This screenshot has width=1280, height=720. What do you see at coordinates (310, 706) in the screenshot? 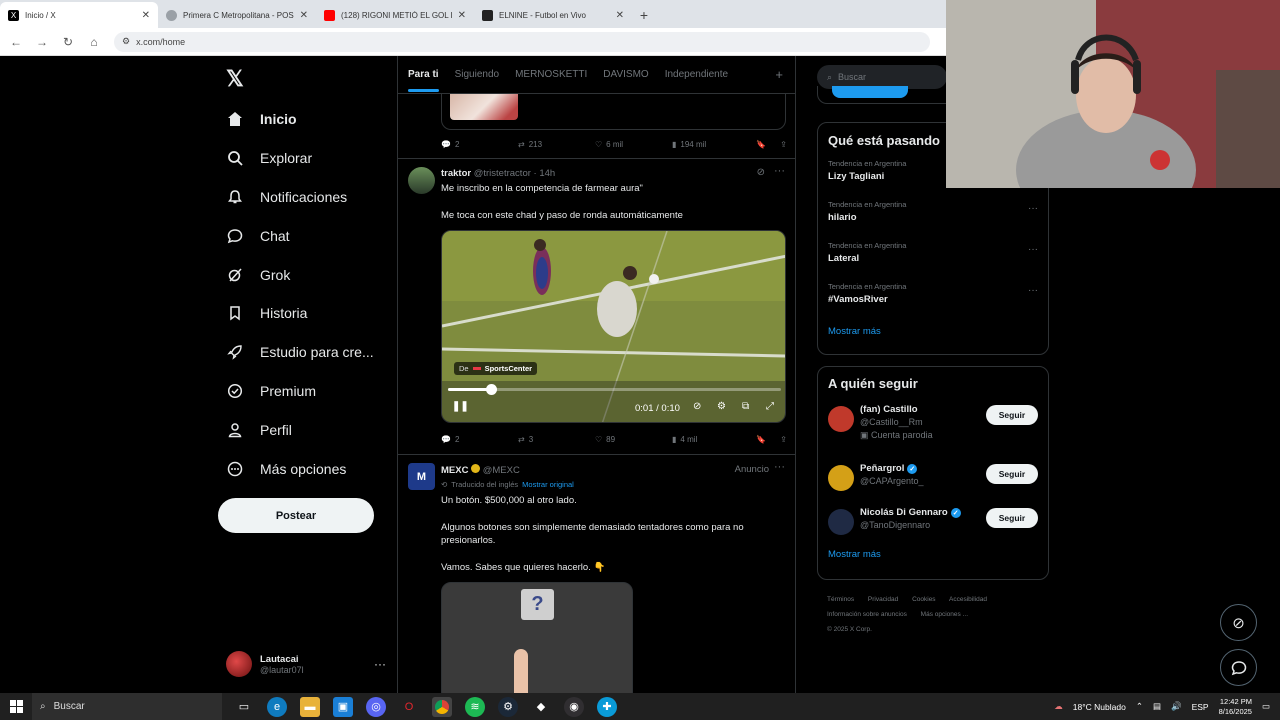
I see `folder-icon: ▬` at bounding box center [310, 706].